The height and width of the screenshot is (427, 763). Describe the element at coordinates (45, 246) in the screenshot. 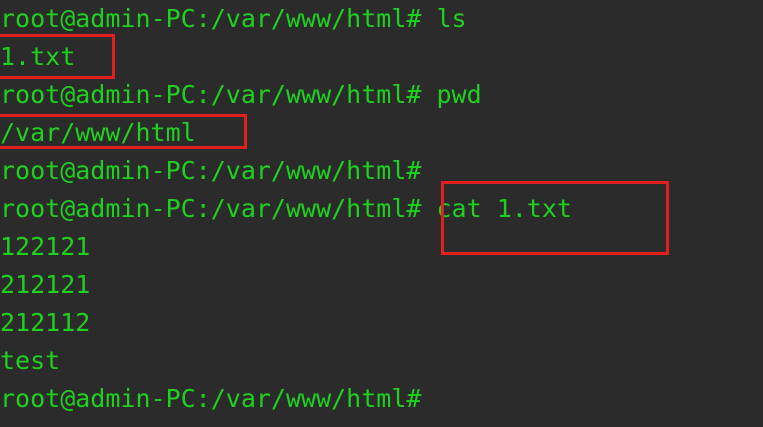

I see `output-cat-line-1: 122121` at that location.